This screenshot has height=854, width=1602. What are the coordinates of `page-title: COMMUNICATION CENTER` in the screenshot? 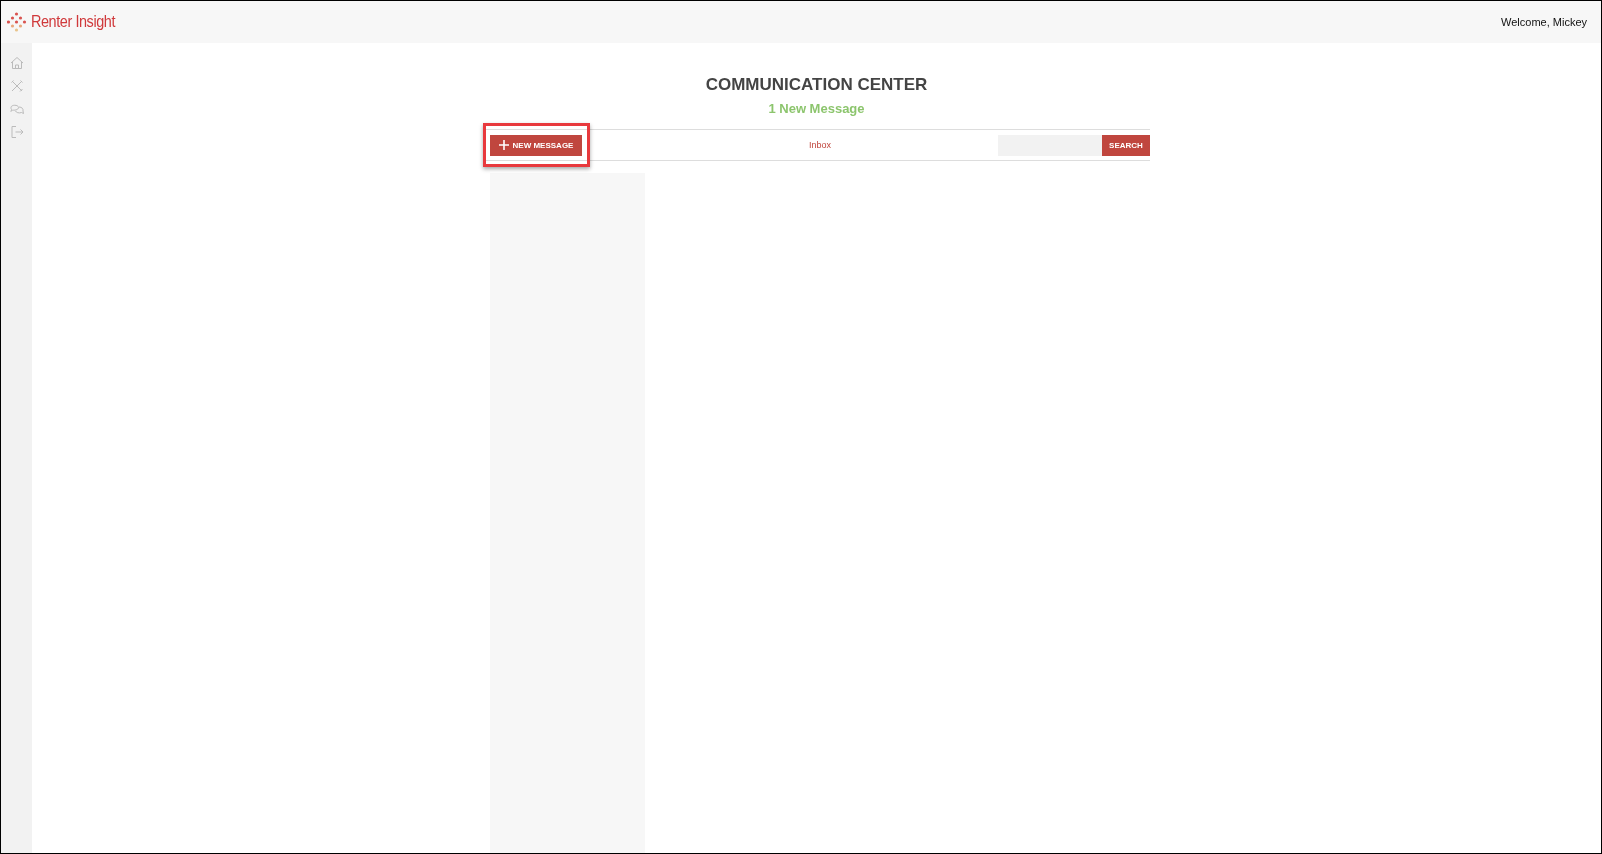 It's located at (816, 85).